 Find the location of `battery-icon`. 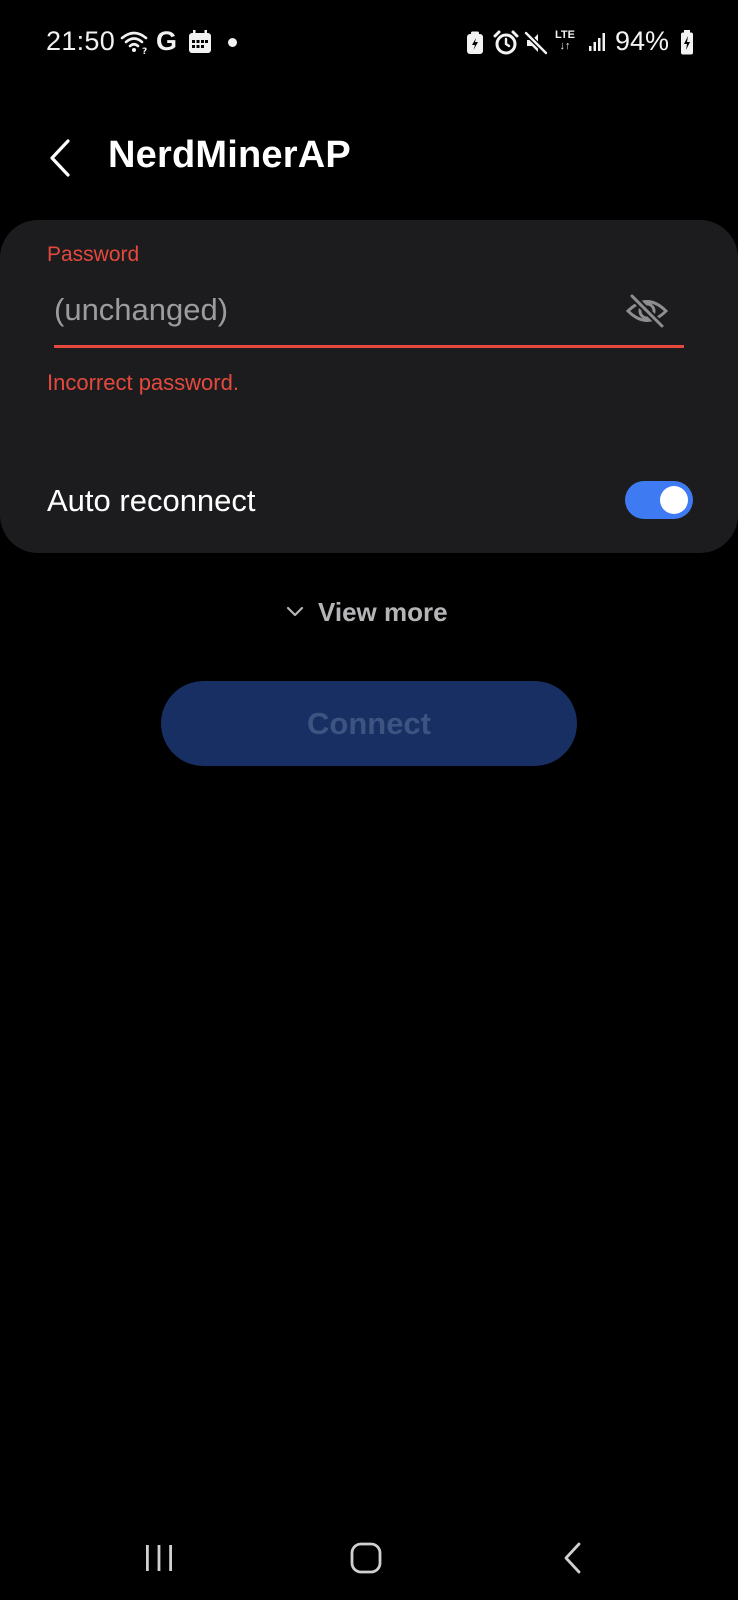

battery-icon is located at coordinates (687, 42).